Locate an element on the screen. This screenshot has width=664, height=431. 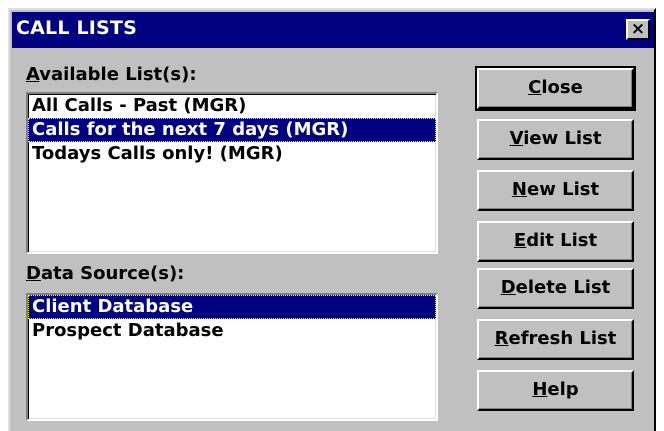
help-button-mnemonic: H is located at coordinates (540, 389).